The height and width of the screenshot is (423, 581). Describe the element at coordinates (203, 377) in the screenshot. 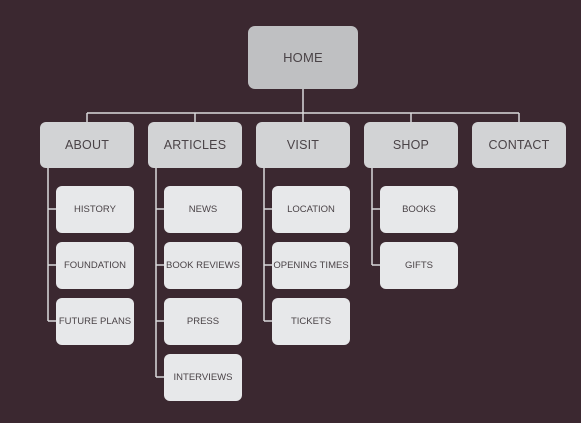

I see `page-interviews: INTERVIEWS` at that location.